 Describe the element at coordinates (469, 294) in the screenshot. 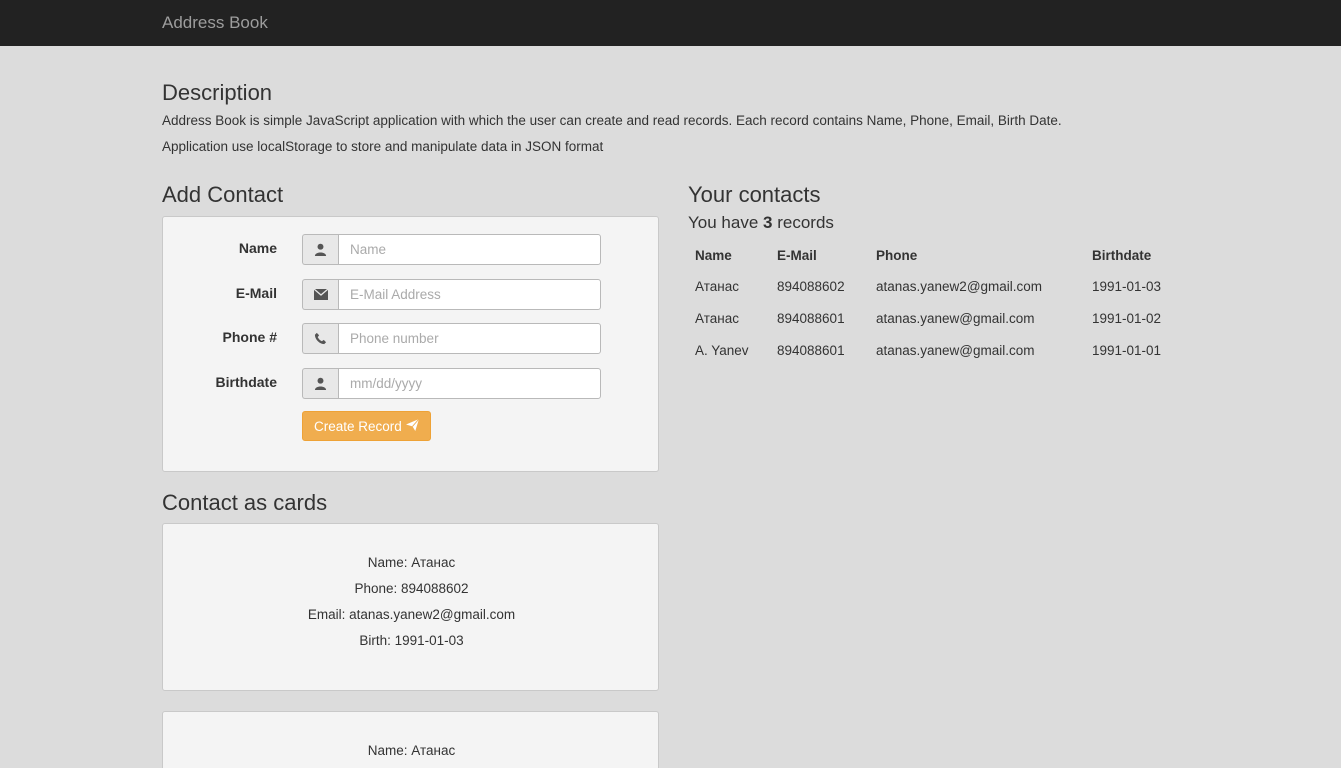

I see `email-input` at that location.